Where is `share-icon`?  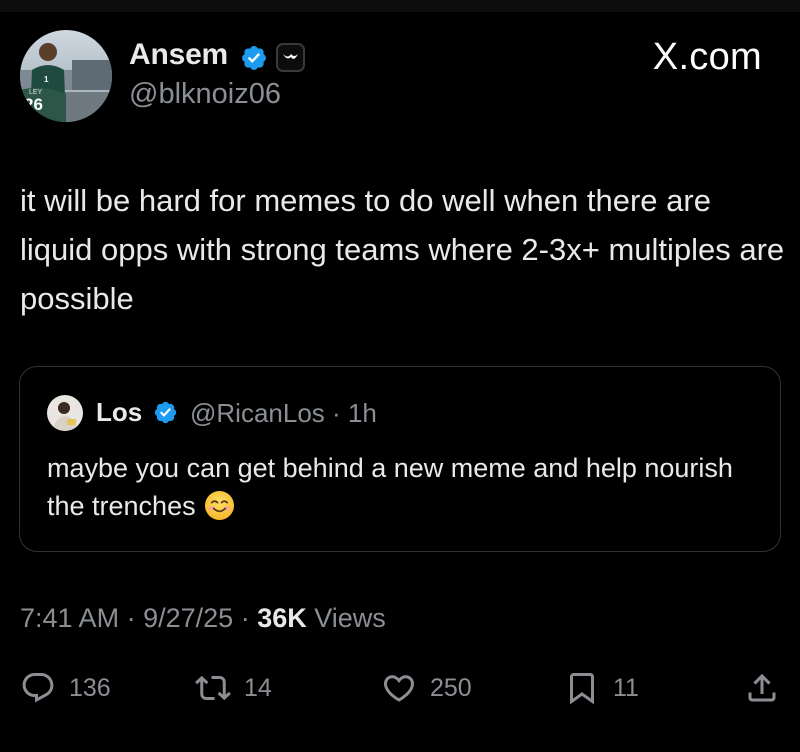
share-icon is located at coordinates (762, 687).